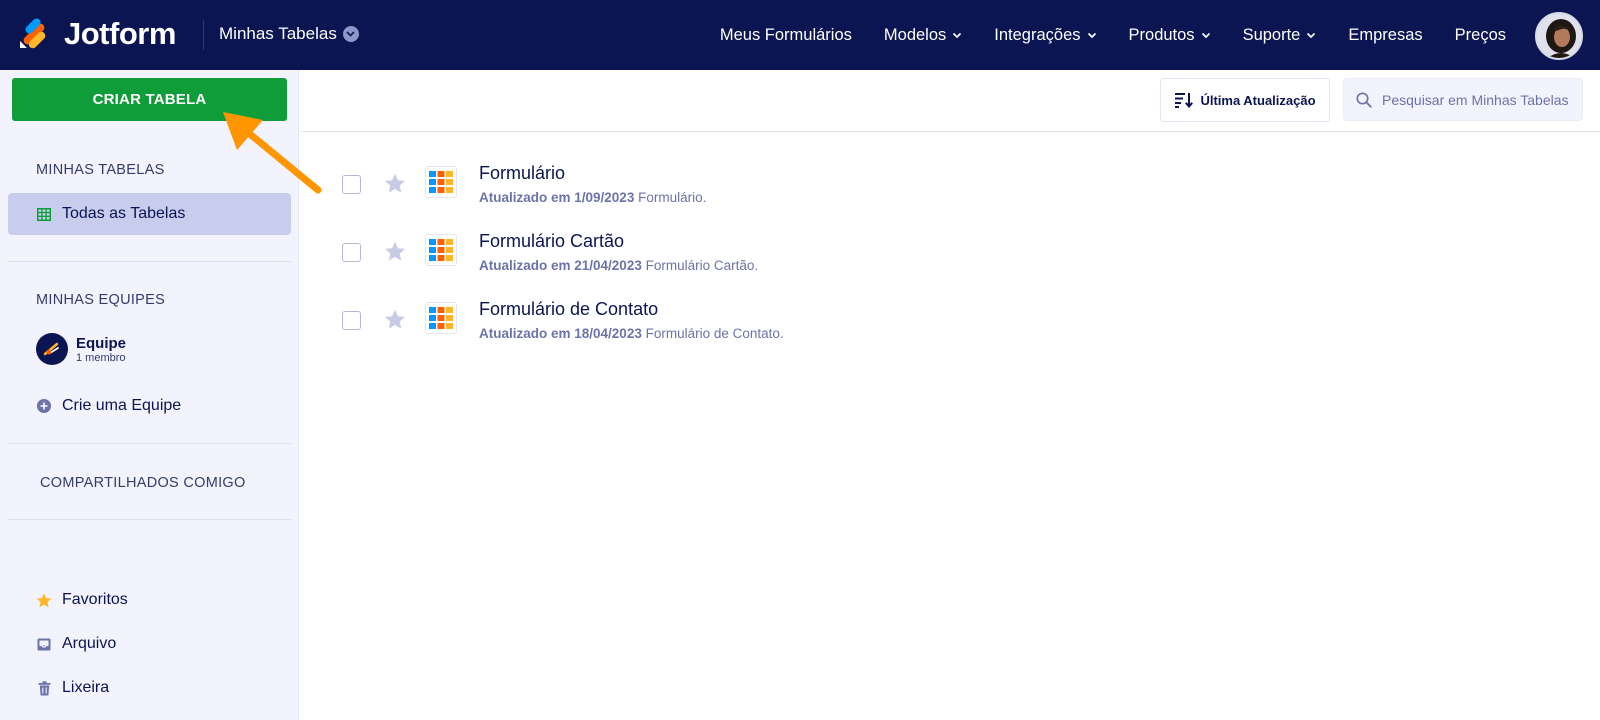  I want to click on workspace-selector: Minhas Tabelas, so click(289, 34).